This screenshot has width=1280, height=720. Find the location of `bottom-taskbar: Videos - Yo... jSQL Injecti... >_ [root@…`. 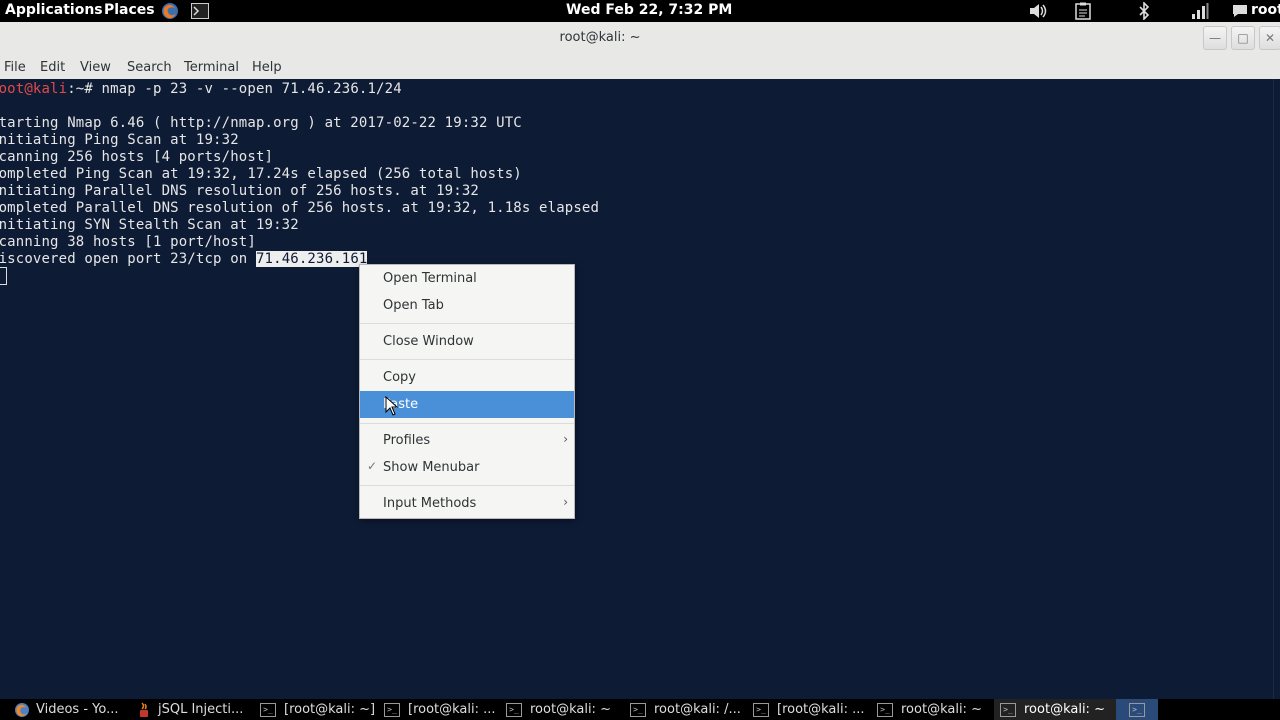

bottom-taskbar: Videos - Yo... jSQL Injecti... >_ [root@… is located at coordinates (640, 709).